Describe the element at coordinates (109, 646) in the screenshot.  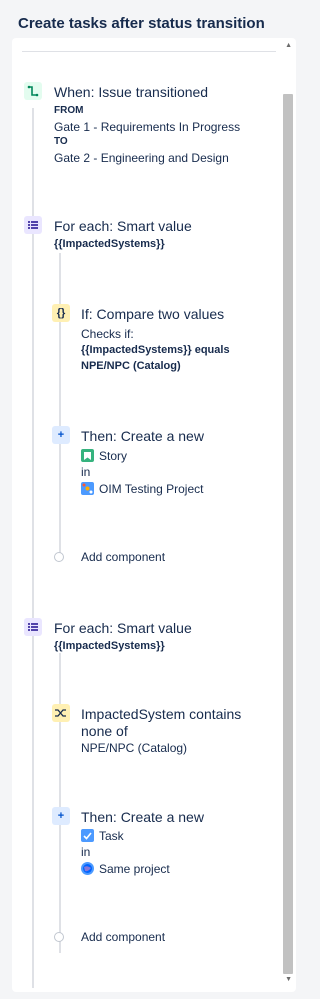
I see `branch2-value: {{ImpactedSystems}}` at that location.